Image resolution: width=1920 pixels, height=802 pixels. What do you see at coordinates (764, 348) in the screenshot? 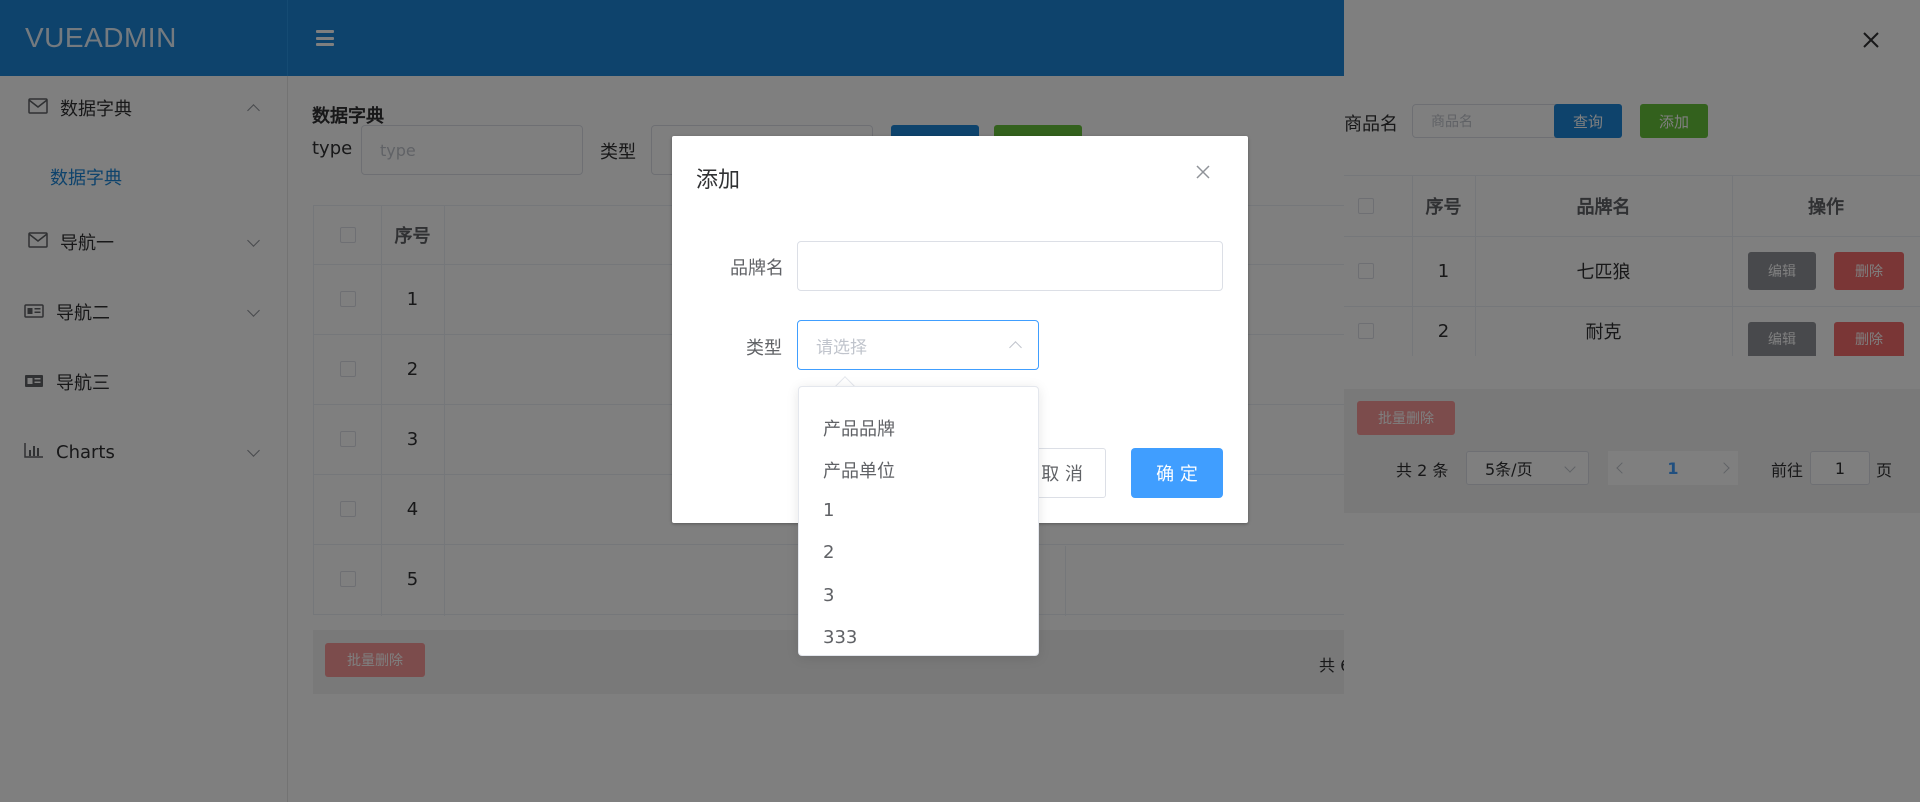
I see `type-label: 类型` at bounding box center [764, 348].